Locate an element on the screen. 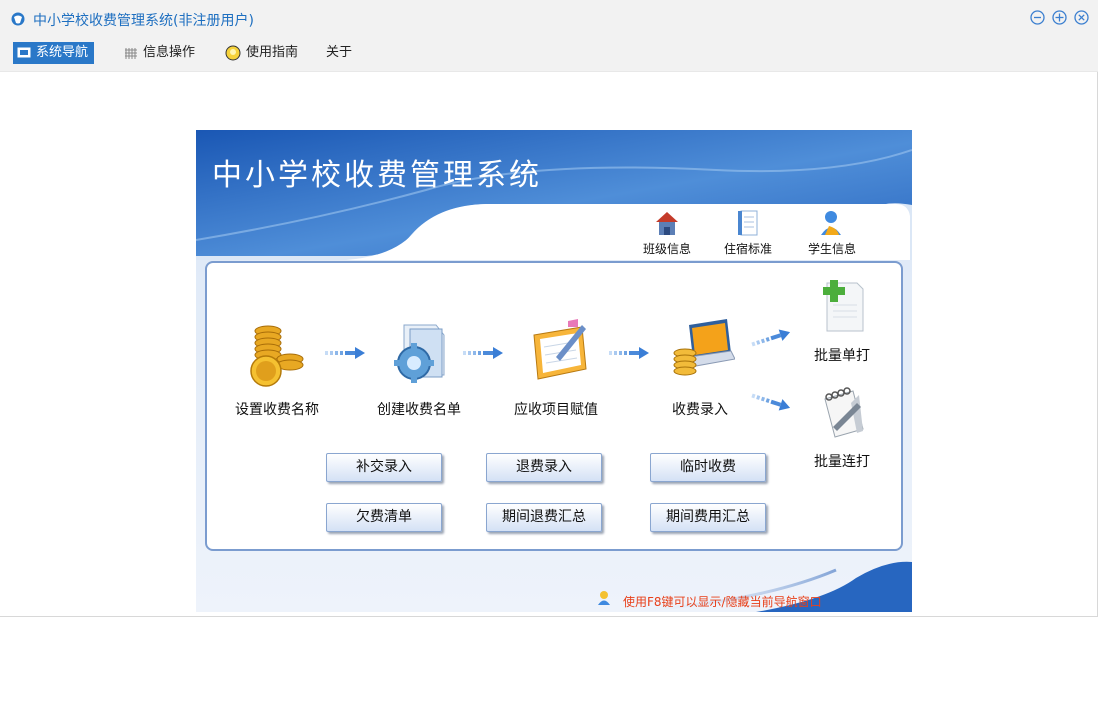  dorm-standard-label: 住宿标准 is located at coordinates (747, 249).